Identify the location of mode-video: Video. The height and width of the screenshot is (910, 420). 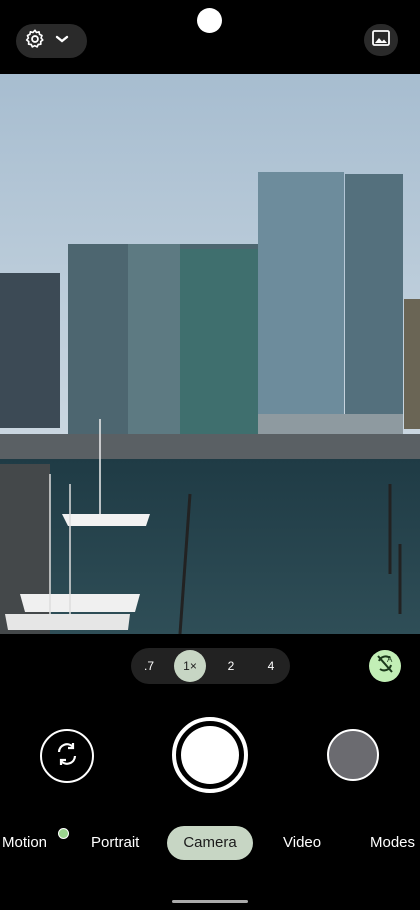
(302, 843).